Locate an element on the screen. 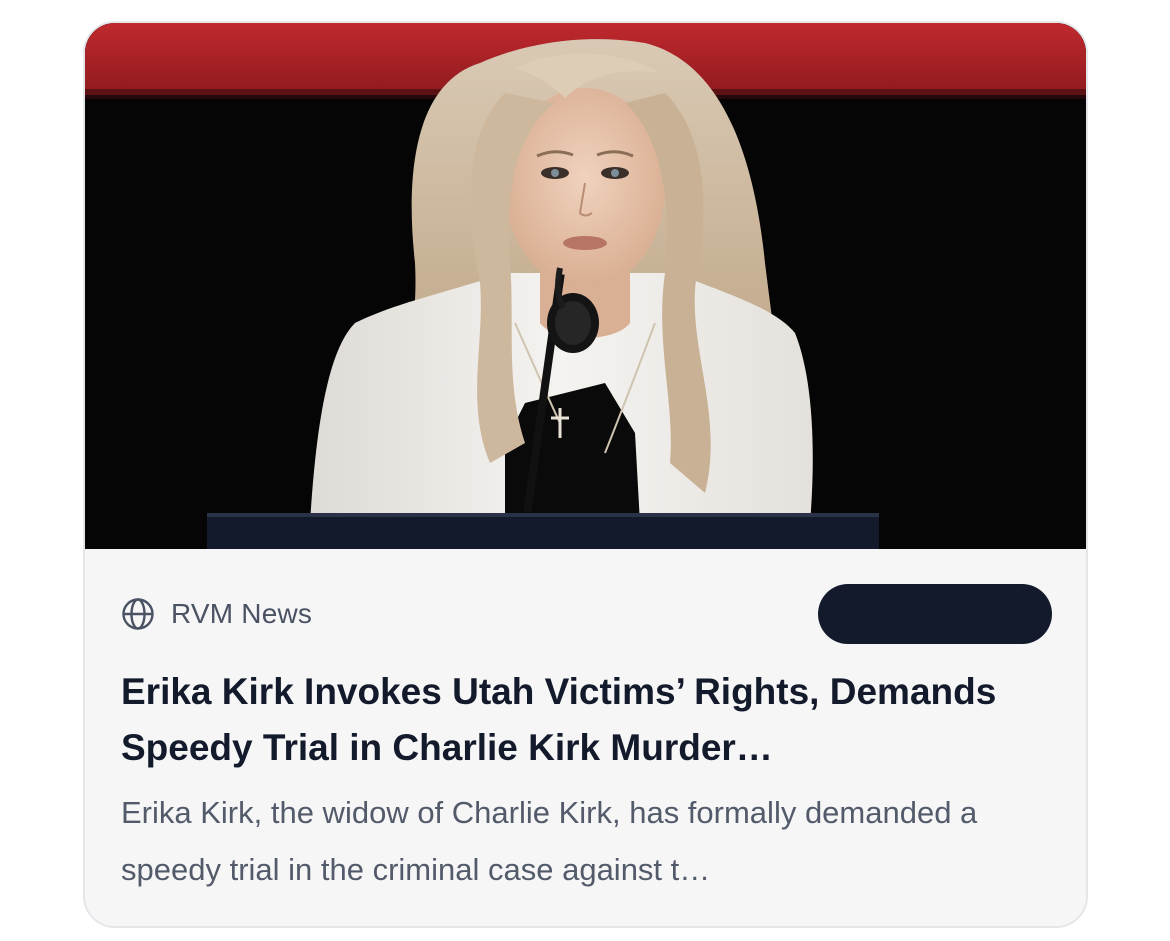 The image size is (1170, 941). action-button is located at coordinates (935, 614).